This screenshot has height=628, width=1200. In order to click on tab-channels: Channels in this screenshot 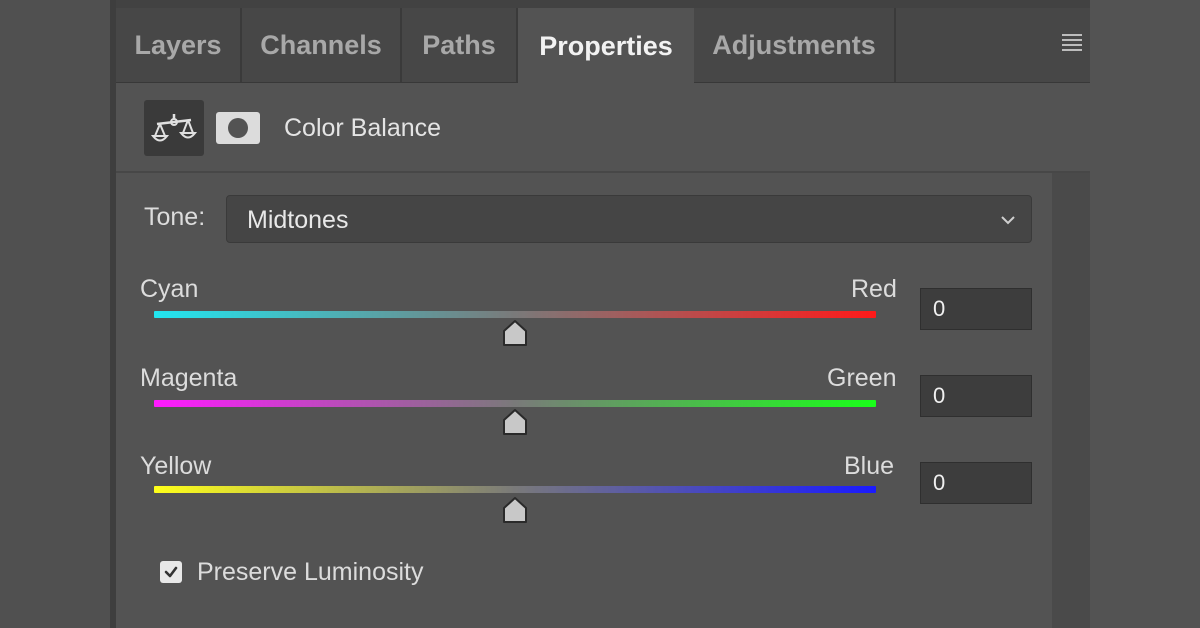, I will do `click(322, 45)`.